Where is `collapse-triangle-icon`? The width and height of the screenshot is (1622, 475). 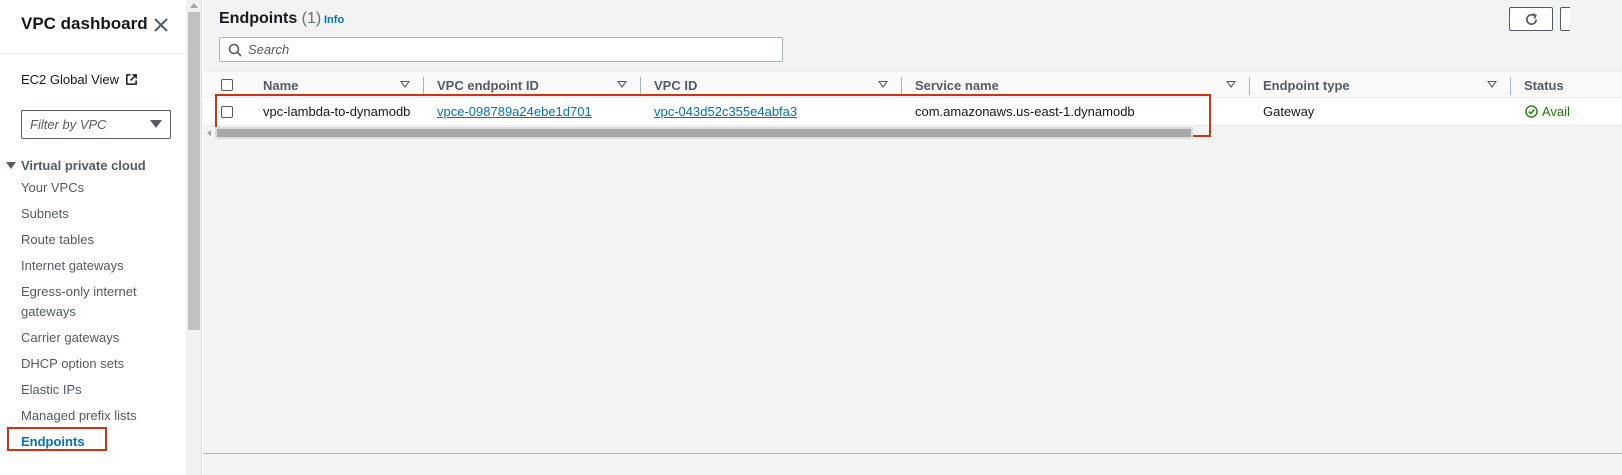 collapse-triangle-icon is located at coordinates (11, 165).